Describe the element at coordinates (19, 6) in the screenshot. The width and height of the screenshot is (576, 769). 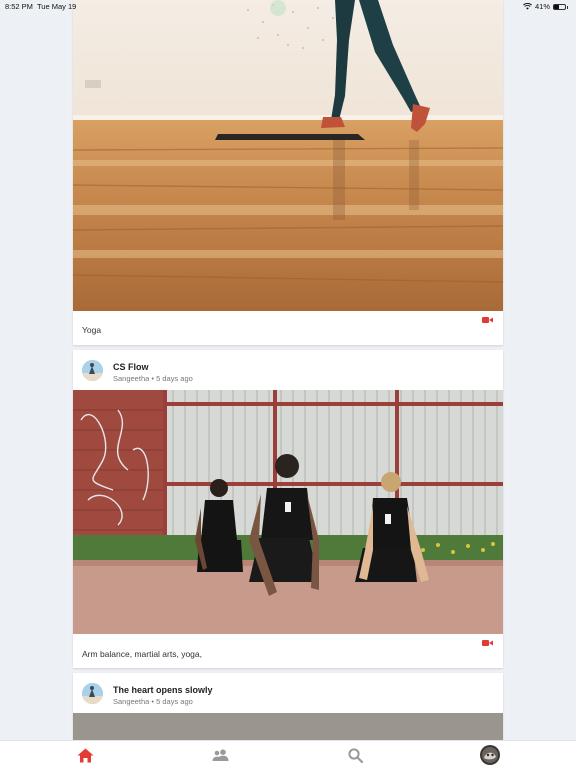
I see `status-time: 8:52 PM` at that location.